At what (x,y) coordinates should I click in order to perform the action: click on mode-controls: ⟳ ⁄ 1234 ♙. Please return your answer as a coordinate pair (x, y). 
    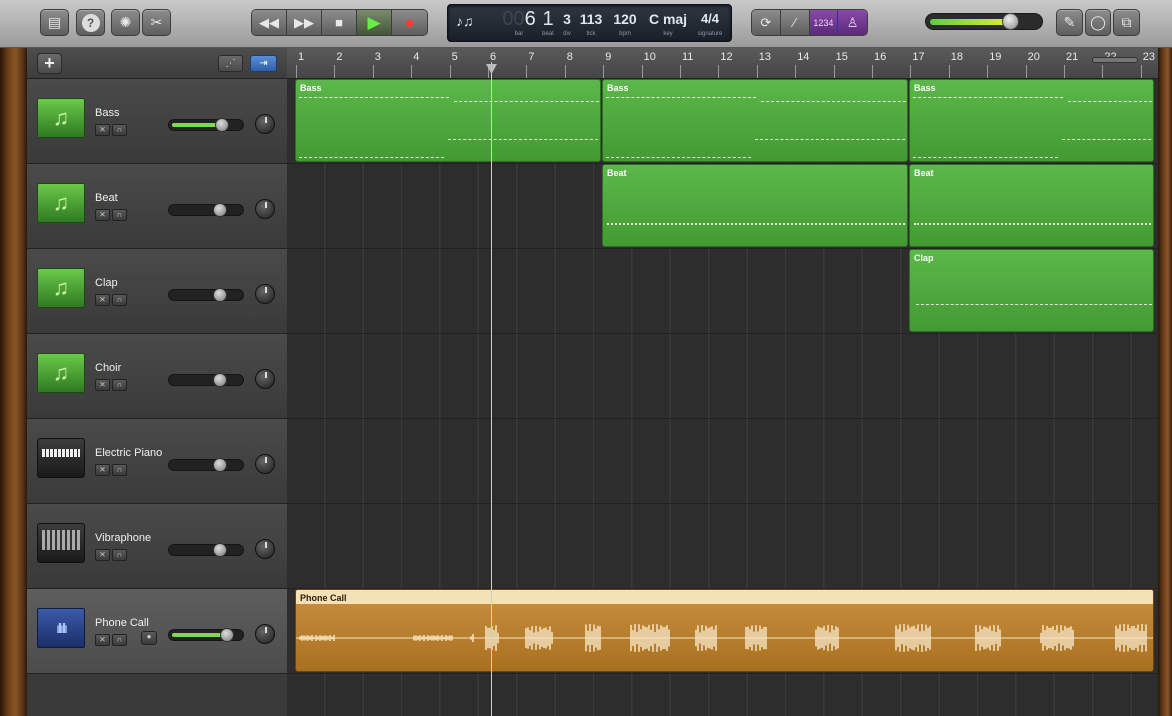
    Looking at the image, I should click on (809, 22).